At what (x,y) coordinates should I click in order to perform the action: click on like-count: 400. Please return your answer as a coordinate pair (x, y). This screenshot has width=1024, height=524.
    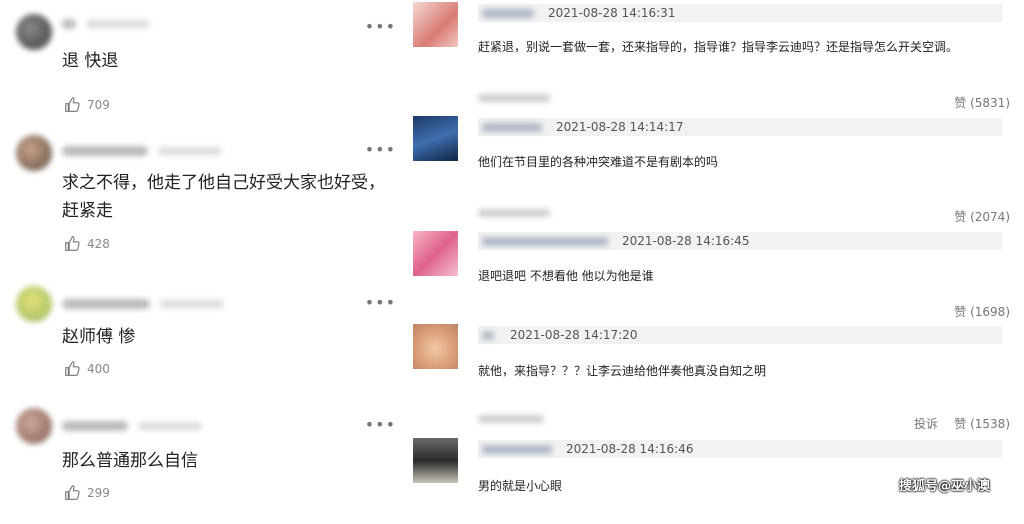
    Looking at the image, I should click on (98, 368).